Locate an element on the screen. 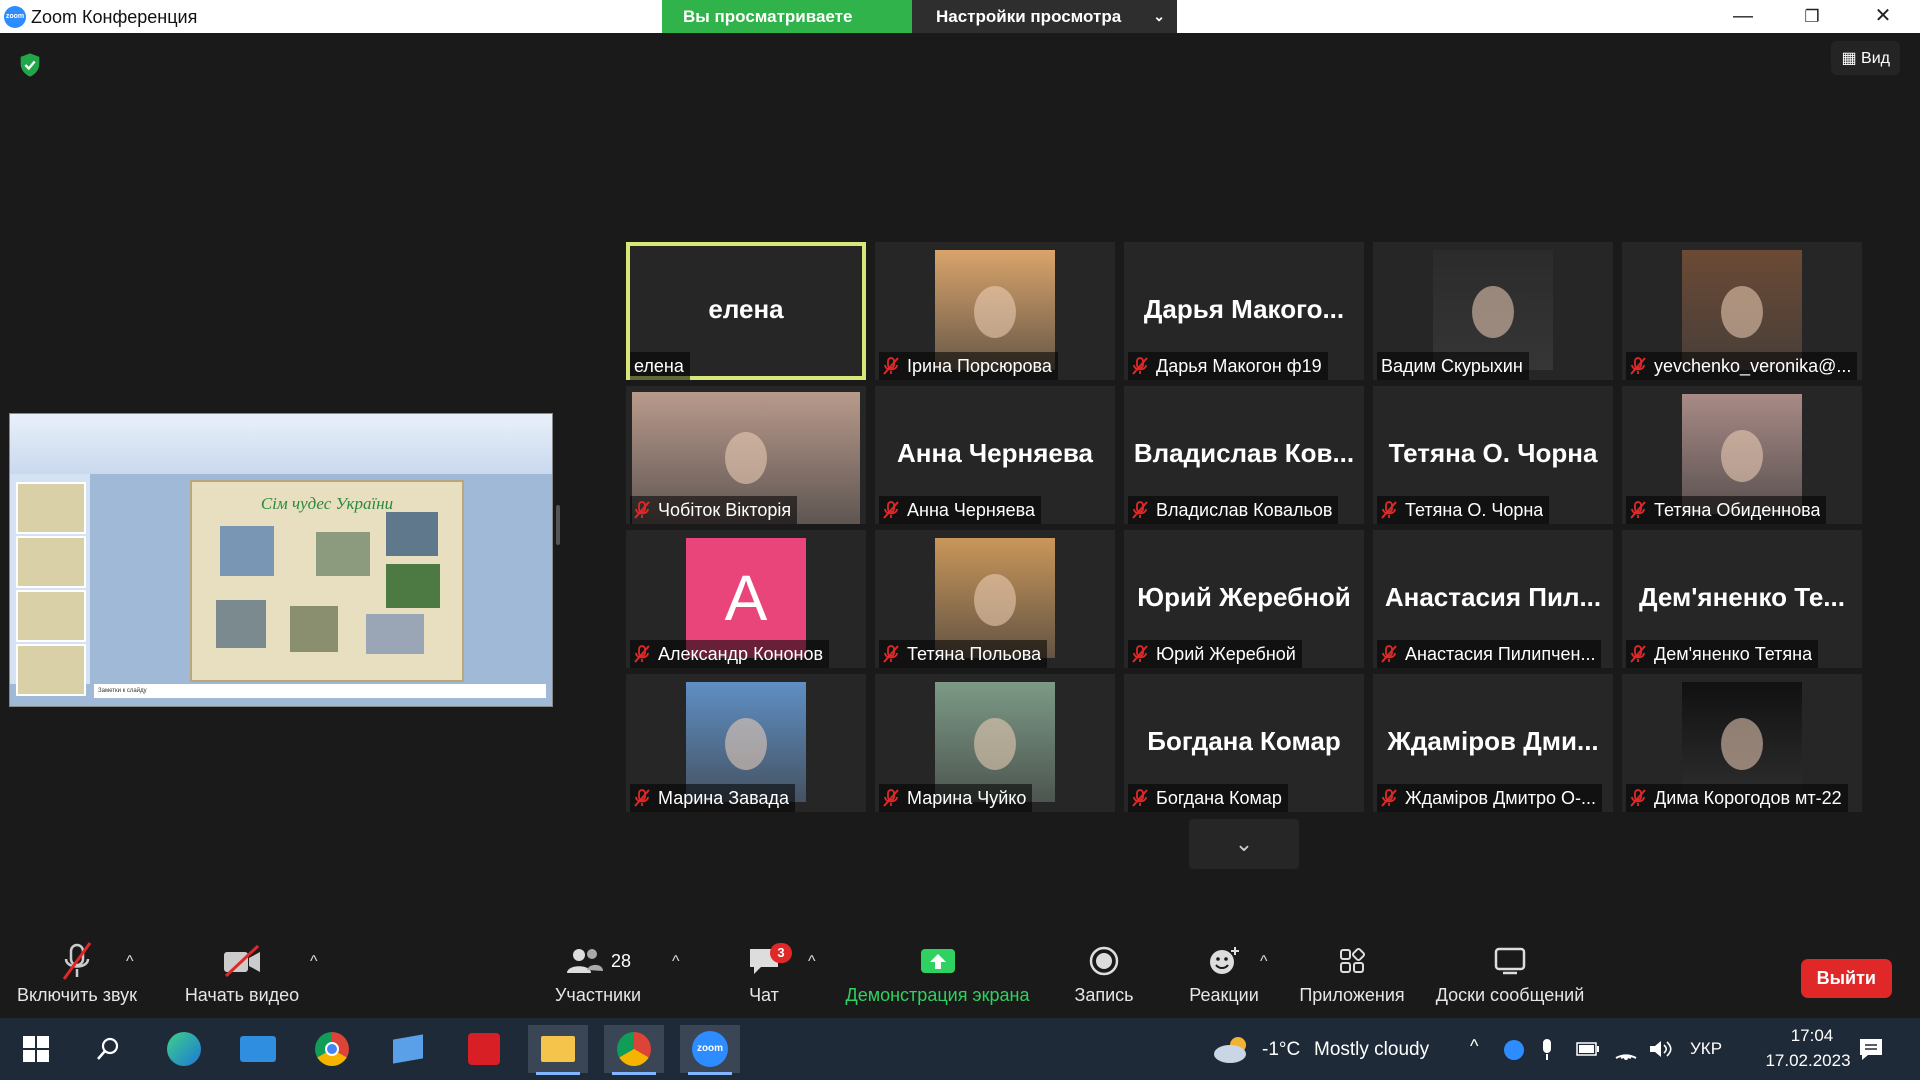 This screenshot has width=1920, height=1080. participant-name-display: елена is located at coordinates (746, 309).